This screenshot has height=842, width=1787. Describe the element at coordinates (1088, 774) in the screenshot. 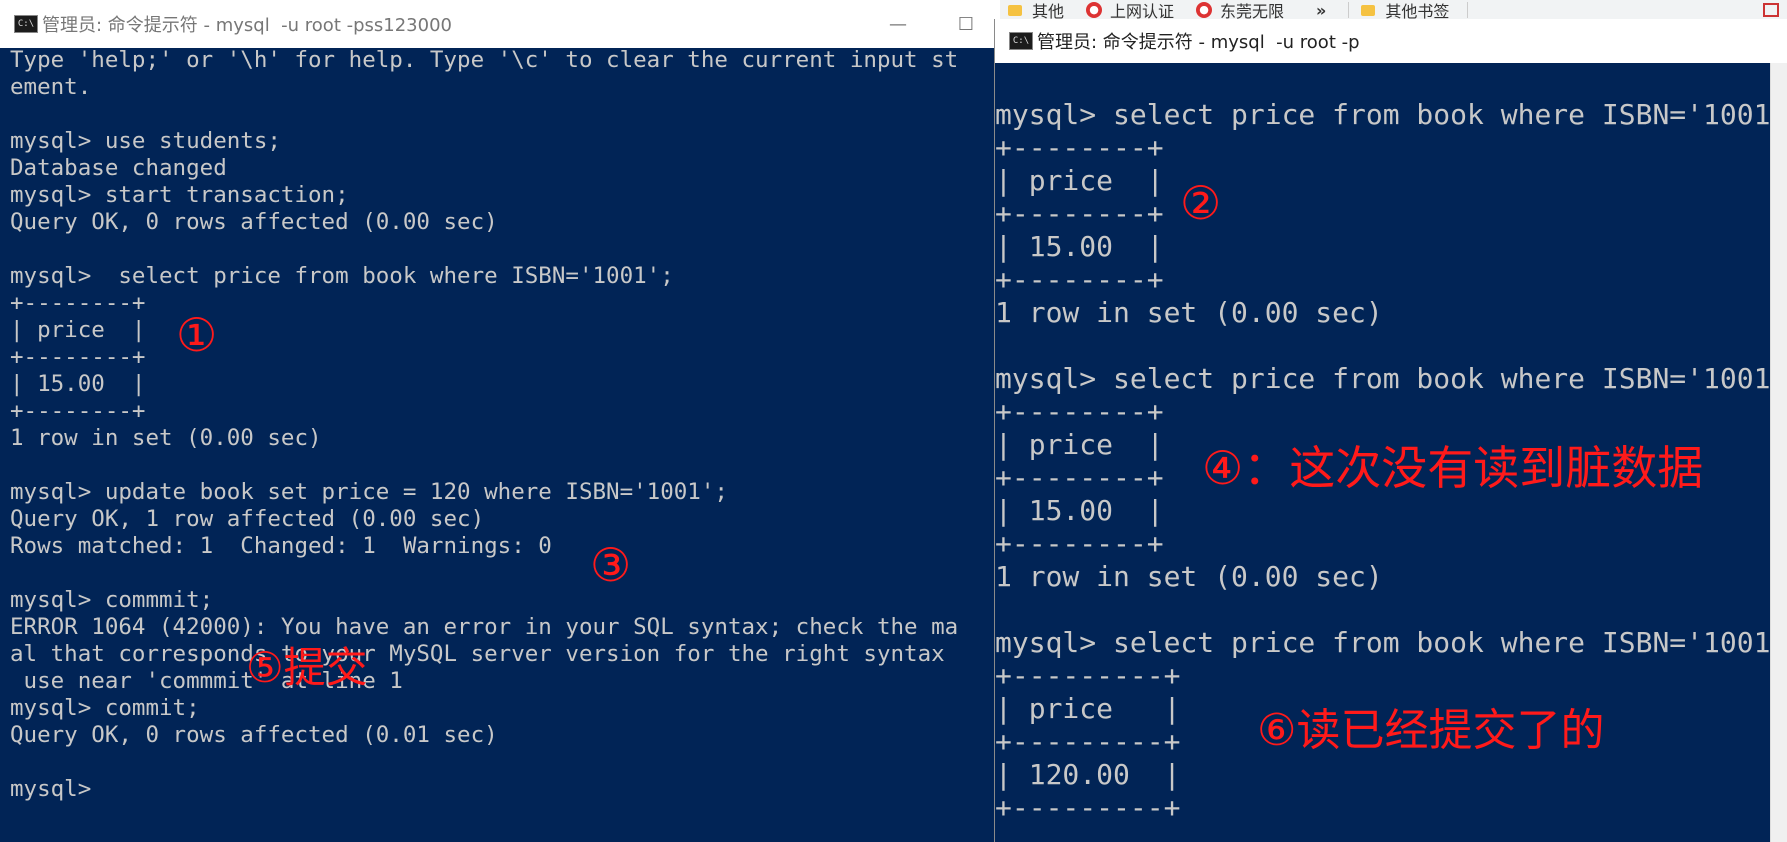

I see `console-line: | 120.00 |` at that location.